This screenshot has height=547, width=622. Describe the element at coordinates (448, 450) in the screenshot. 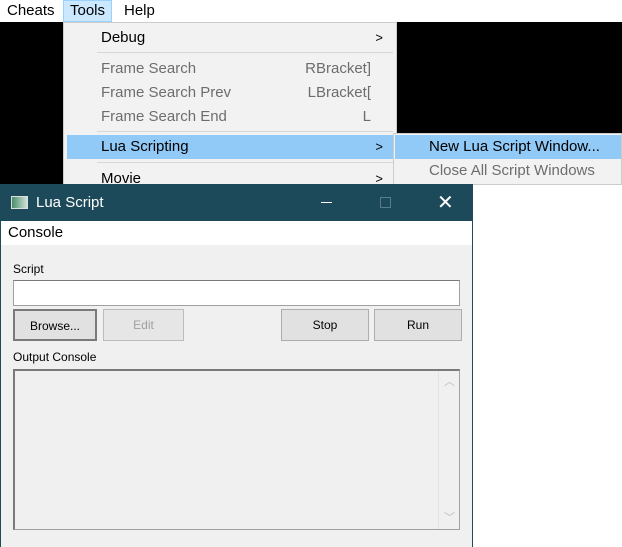

I see `scrollbar: ︿ ﹀` at that location.